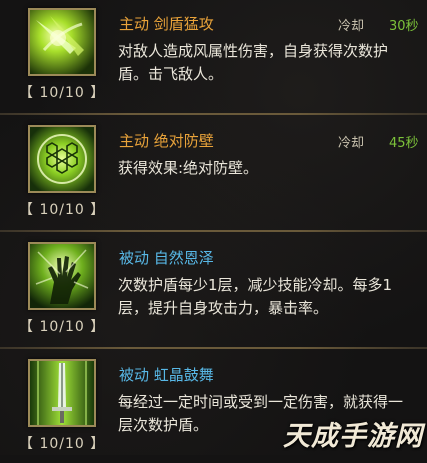 This screenshot has width=427, height=463. Describe the element at coordinates (183, 24) in the screenshot. I see `skill-name: 剑盾猛攻` at that location.